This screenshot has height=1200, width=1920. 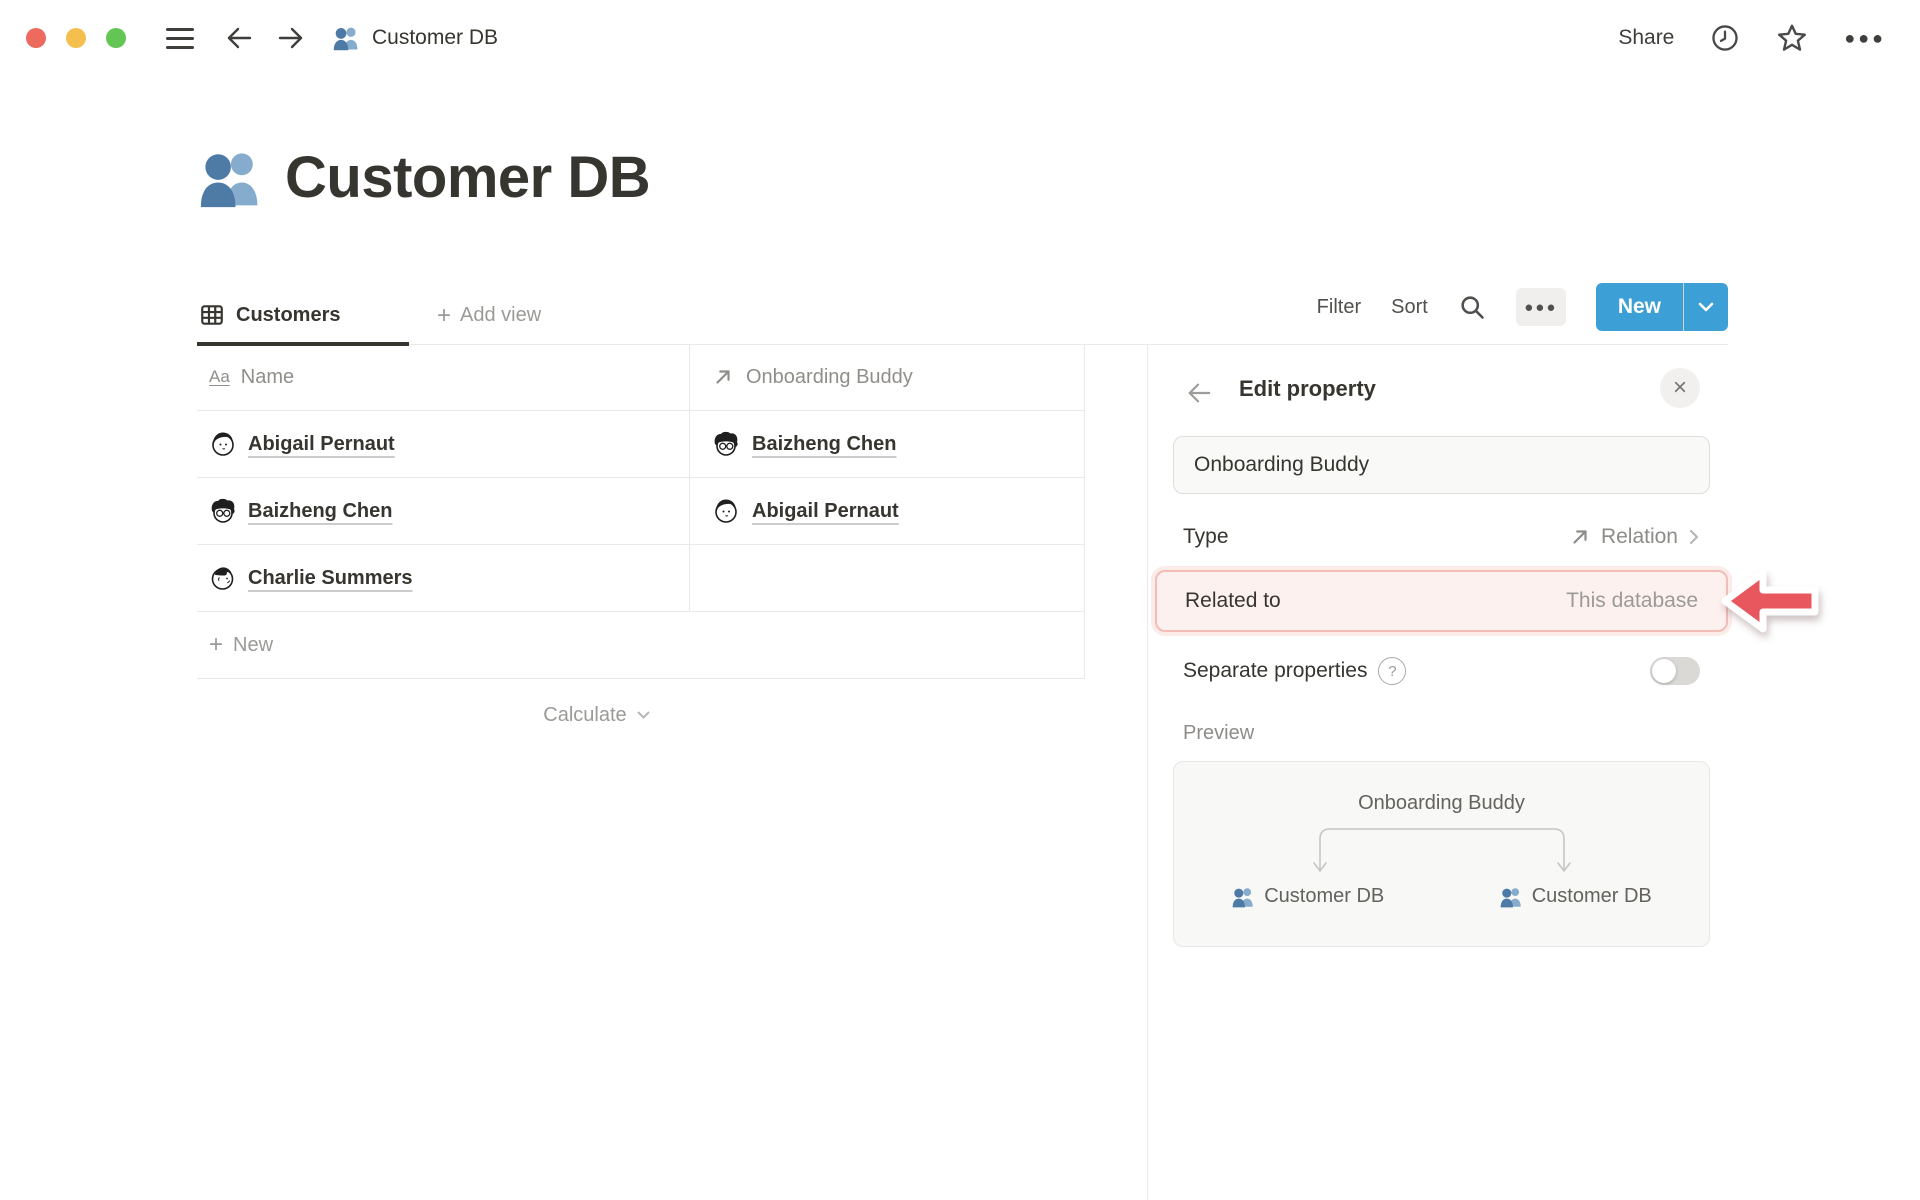 I want to click on new-button: New, so click(x=1661, y=307).